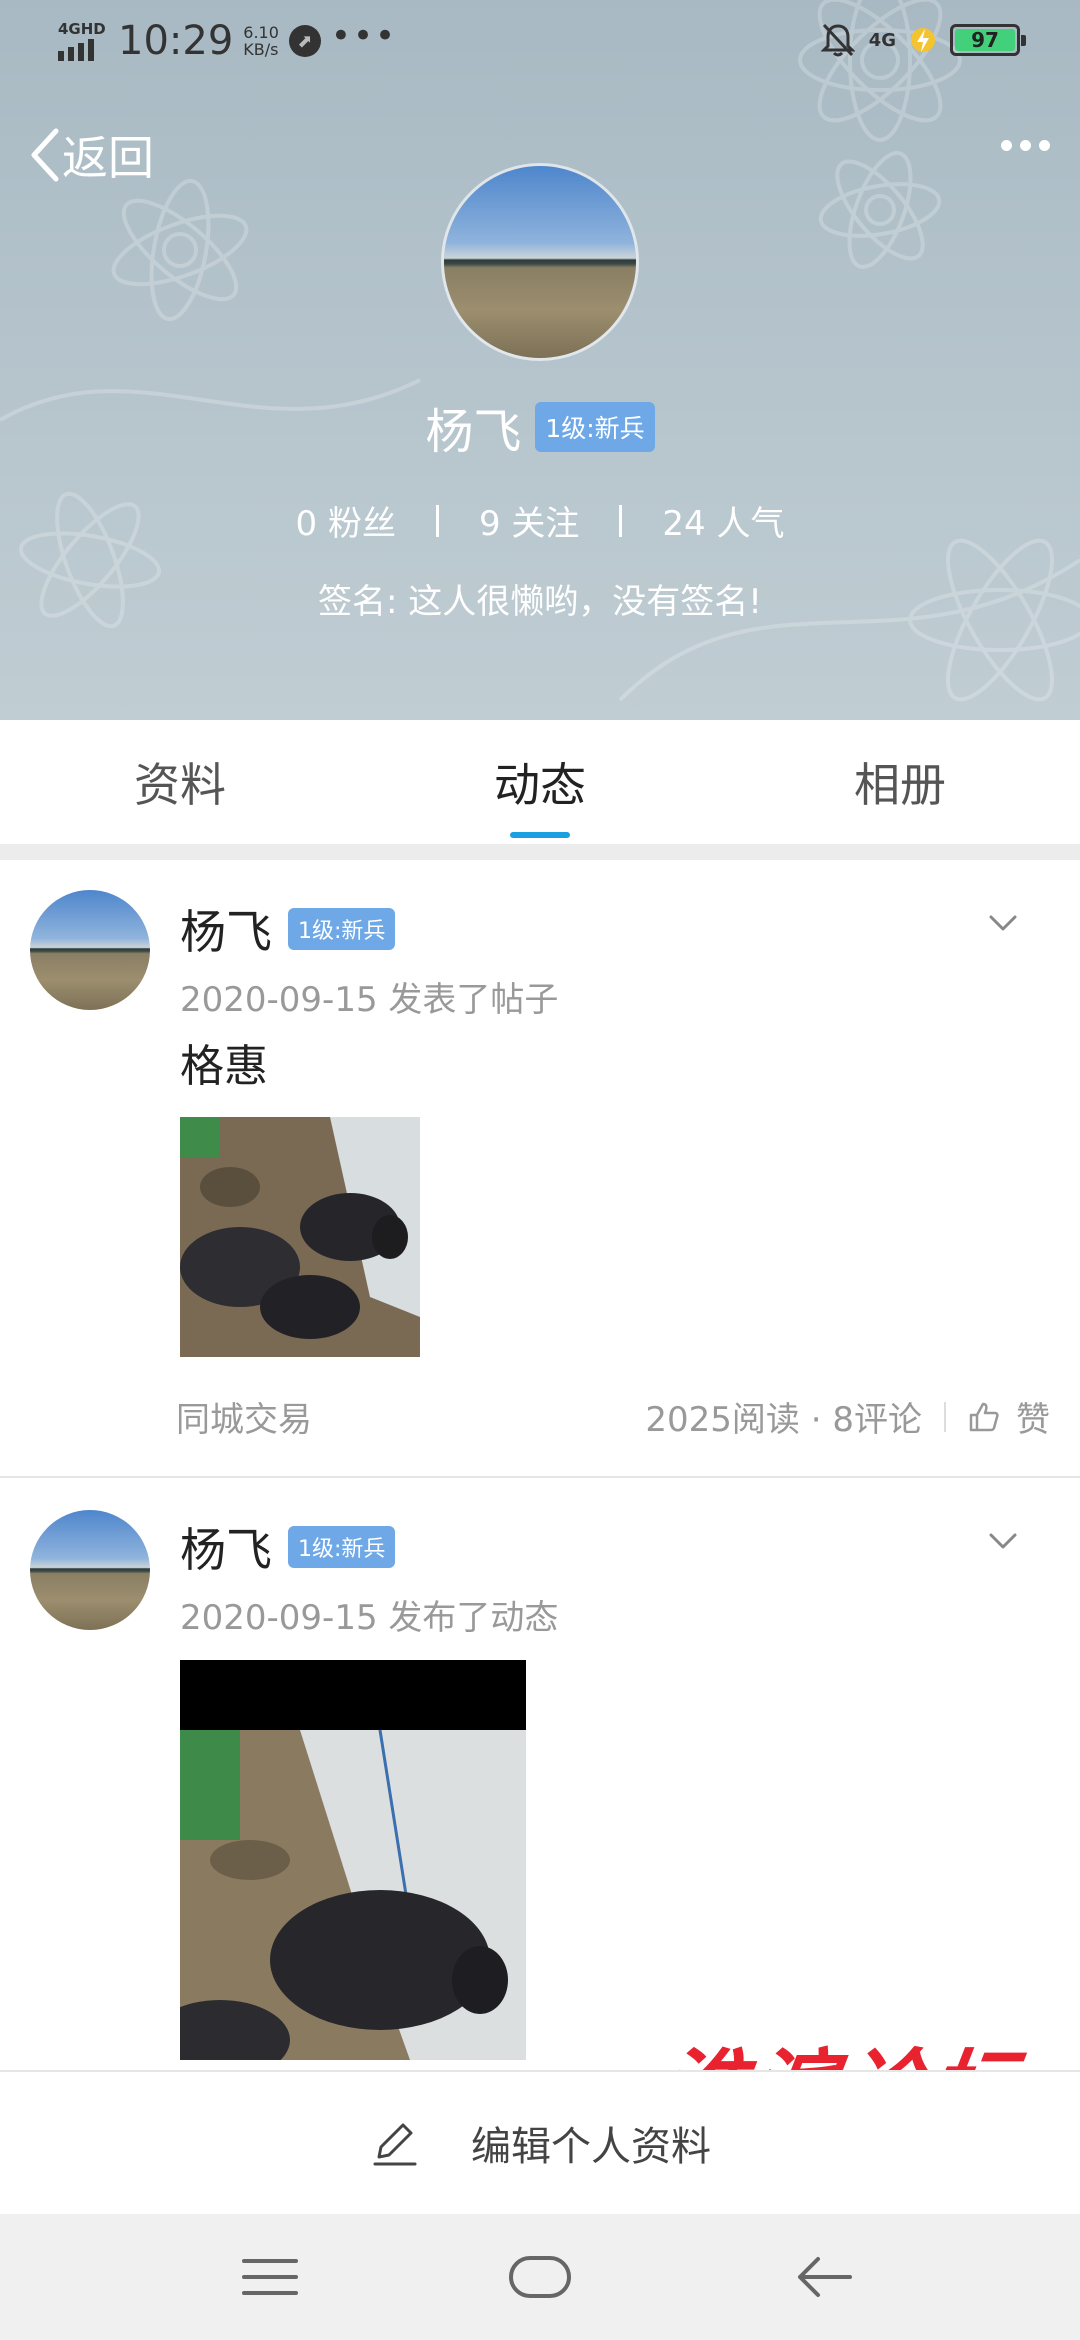 The height and width of the screenshot is (2340, 1080). I want to click on post-stats: 2025阅读 · 8评论, so click(783, 1420).